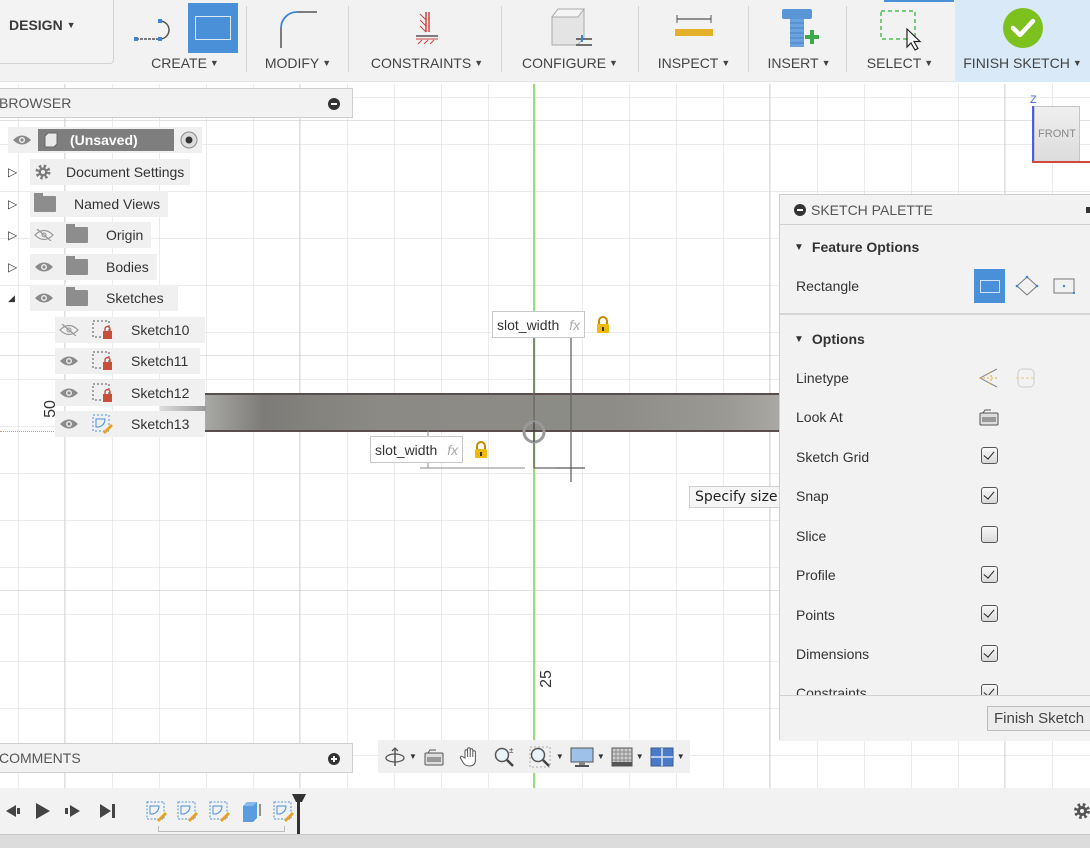 This screenshot has height=848, width=1090. I want to click on comments-panel-header: COMMENTS, so click(176, 758).